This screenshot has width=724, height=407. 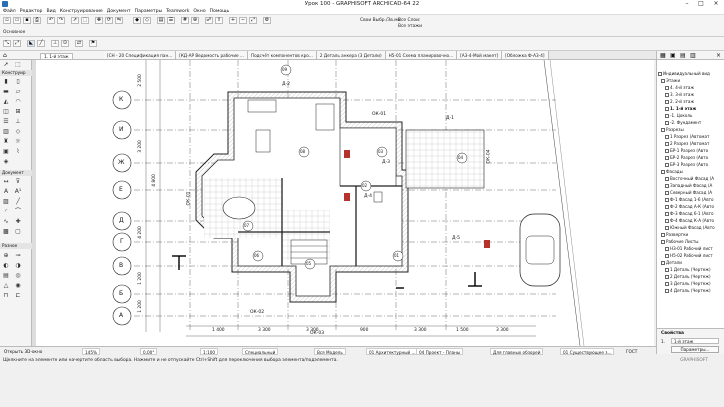 I want to click on grid-tool-icon: ⊕, so click(x=6, y=256).